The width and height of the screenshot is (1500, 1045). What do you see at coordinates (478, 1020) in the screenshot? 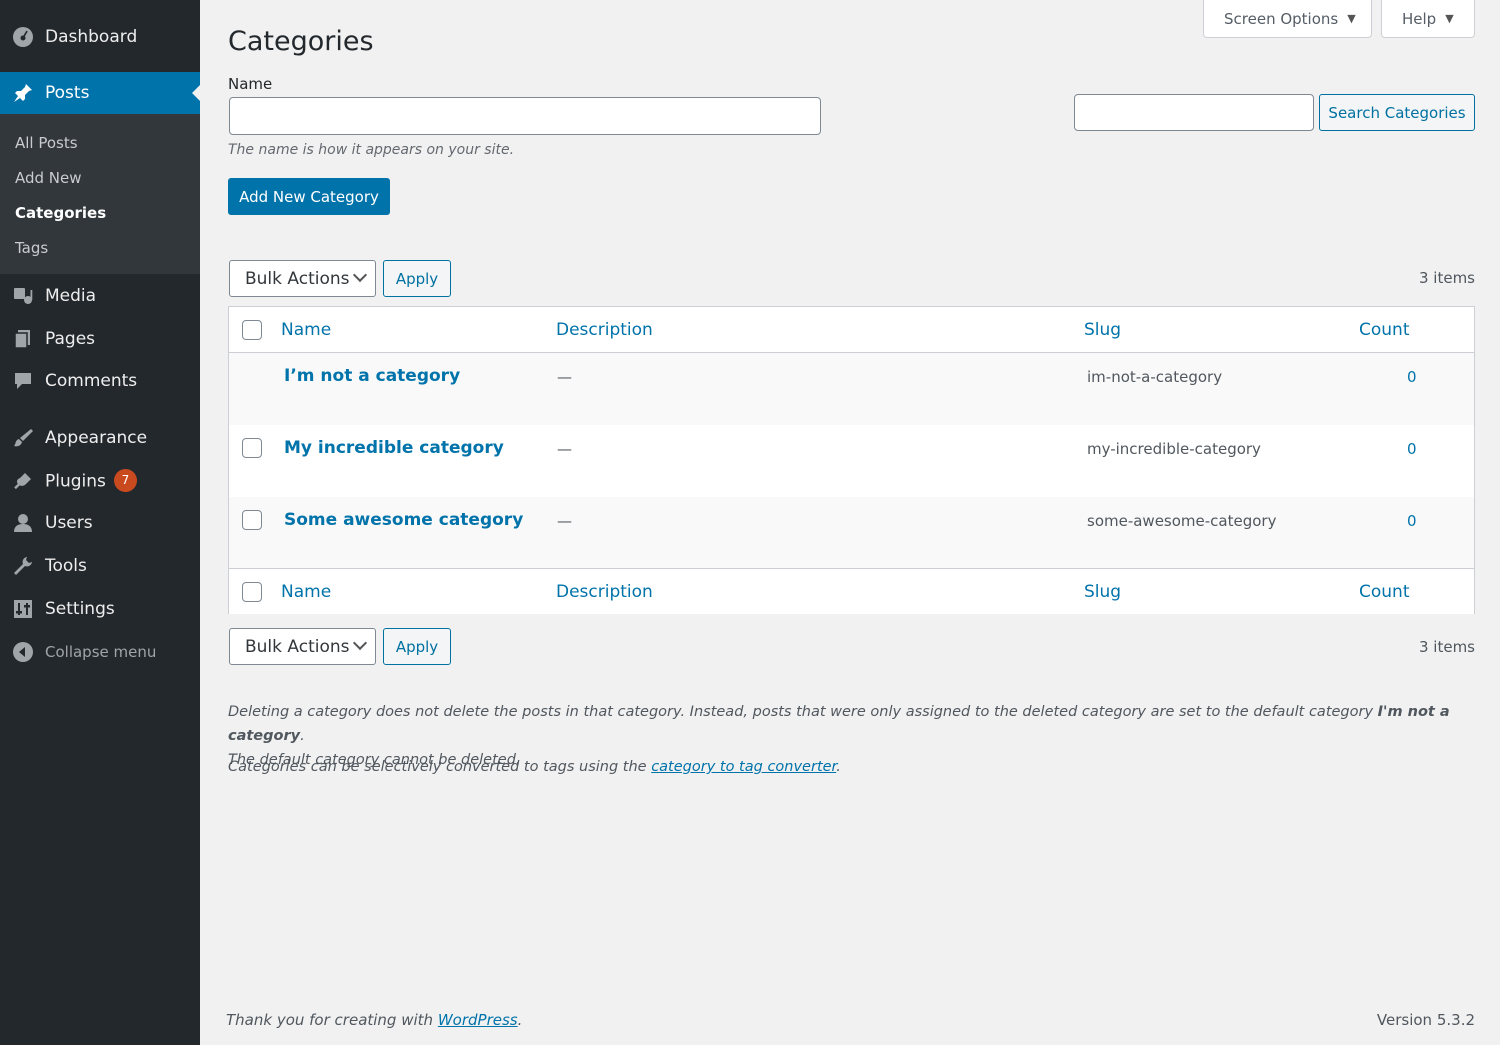
I see `wordpress-link: WordPress` at bounding box center [478, 1020].